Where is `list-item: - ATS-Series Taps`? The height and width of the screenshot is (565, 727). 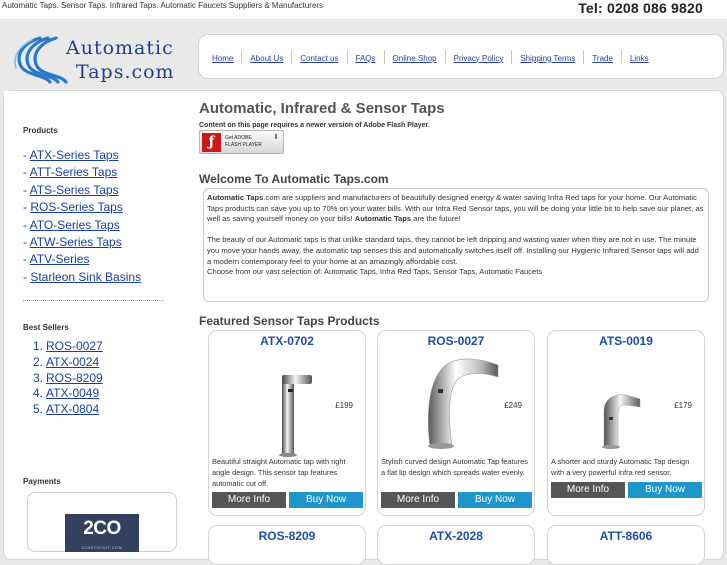 list-item: - ATS-Series Taps is located at coordinates (82, 190).